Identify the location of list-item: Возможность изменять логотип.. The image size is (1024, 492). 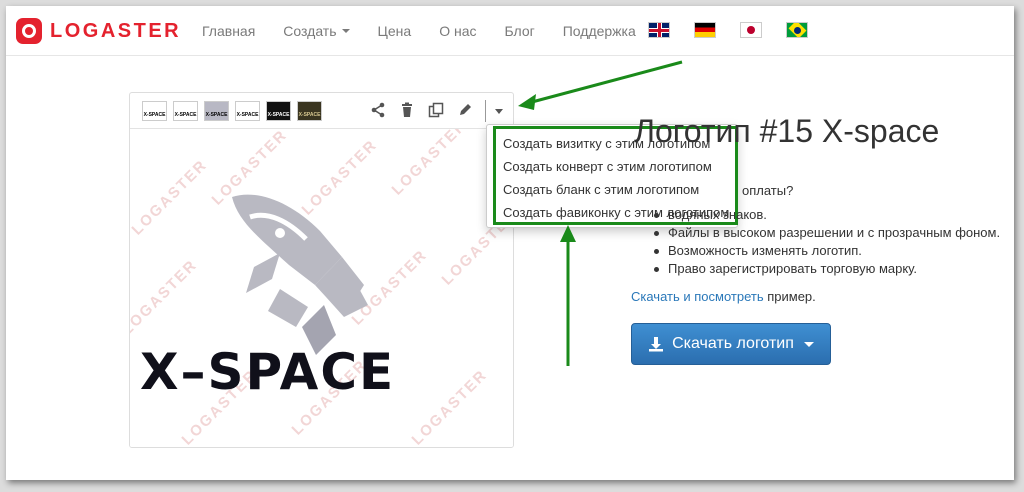
(826, 251).